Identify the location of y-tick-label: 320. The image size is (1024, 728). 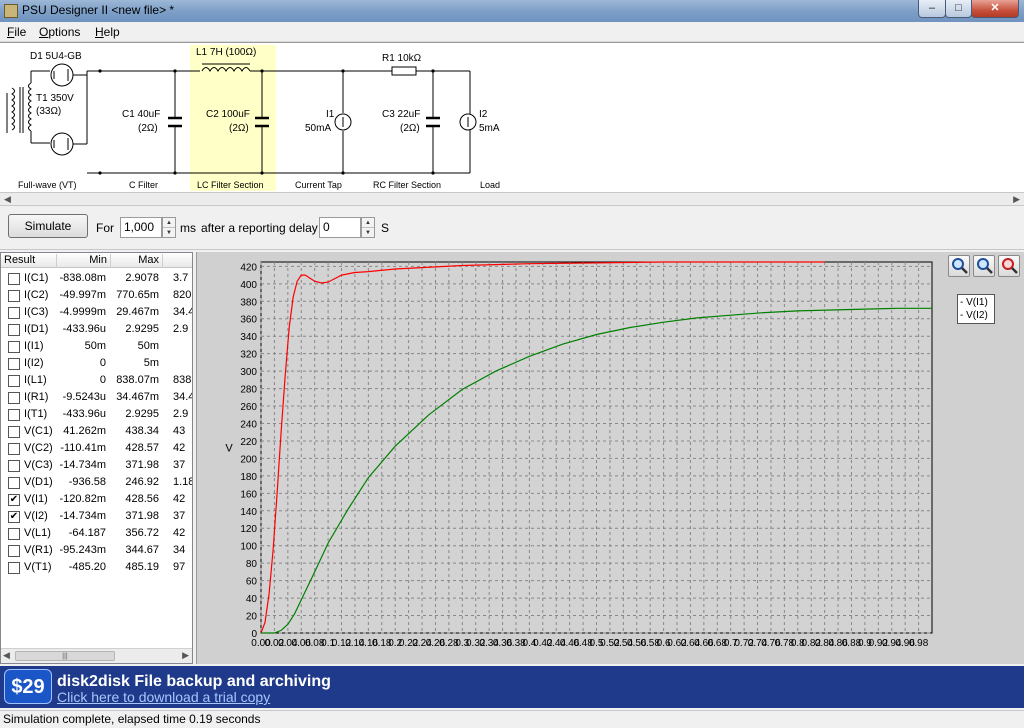
(248, 355).